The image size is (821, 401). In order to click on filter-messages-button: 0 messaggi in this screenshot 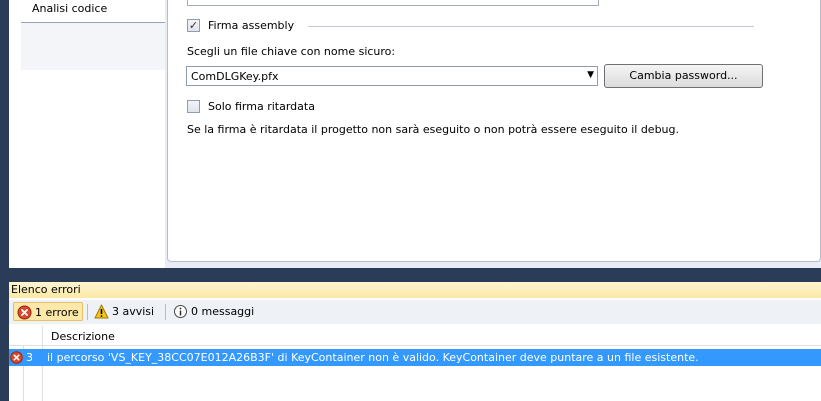, I will do `click(212, 311)`.